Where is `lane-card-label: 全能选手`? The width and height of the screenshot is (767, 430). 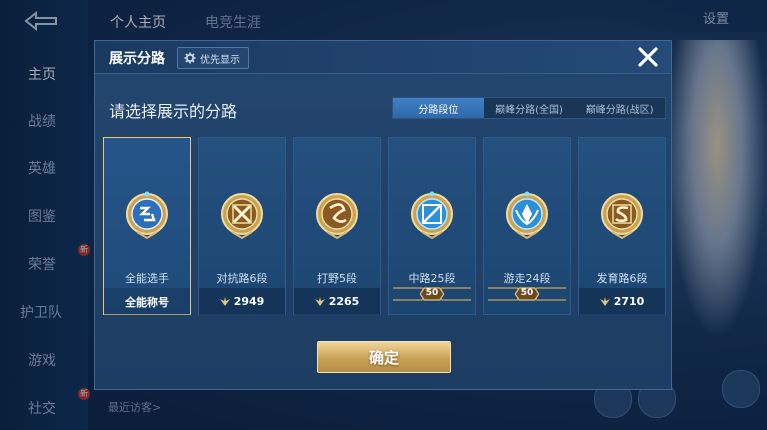
lane-card-label: 全能选手 is located at coordinates (147, 278).